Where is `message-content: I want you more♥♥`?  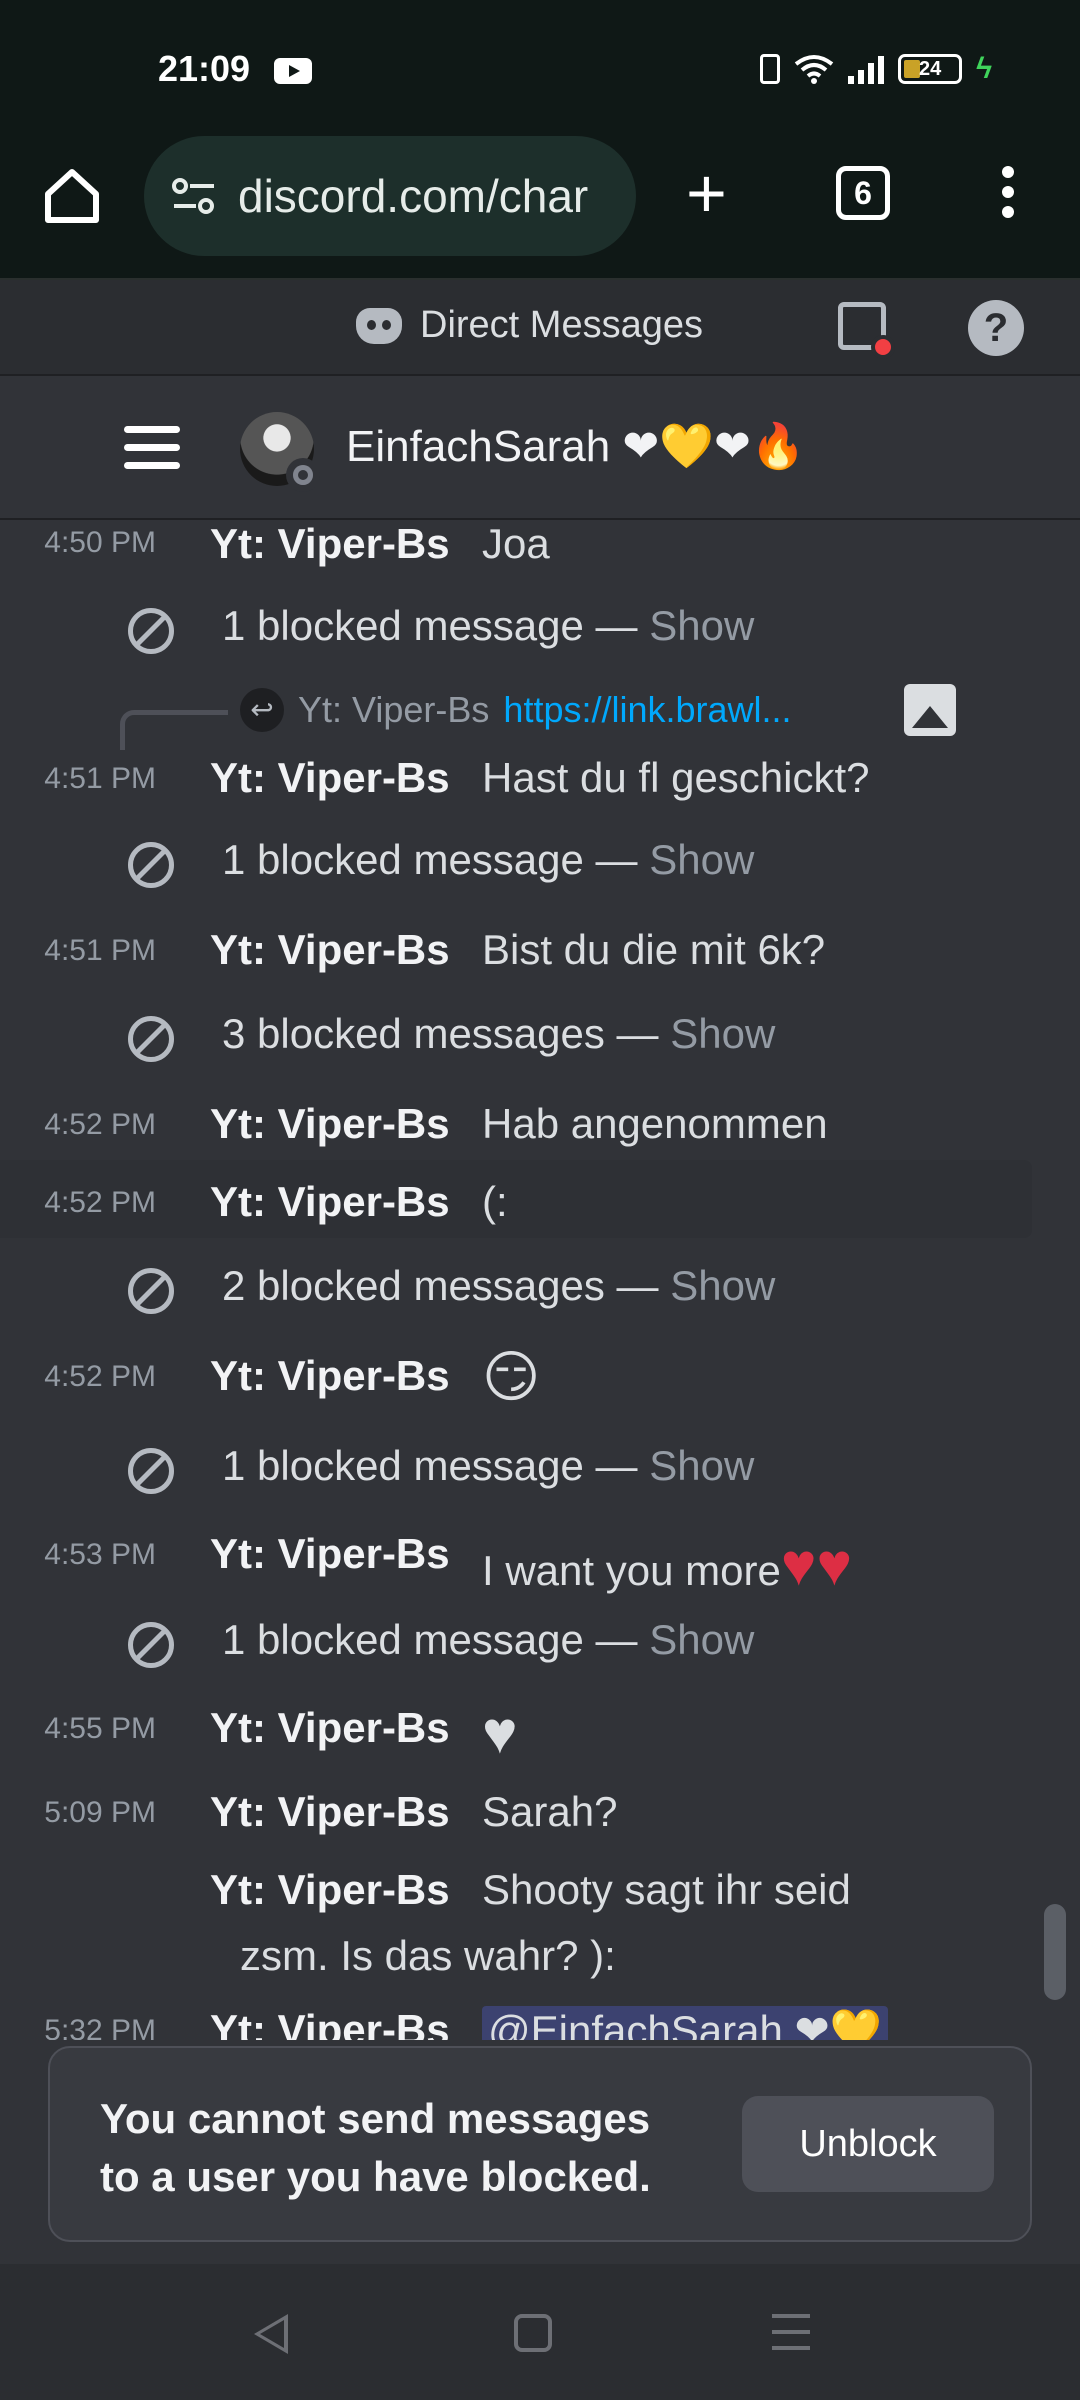
message-content: I want you more♥♥ is located at coordinates (667, 1564).